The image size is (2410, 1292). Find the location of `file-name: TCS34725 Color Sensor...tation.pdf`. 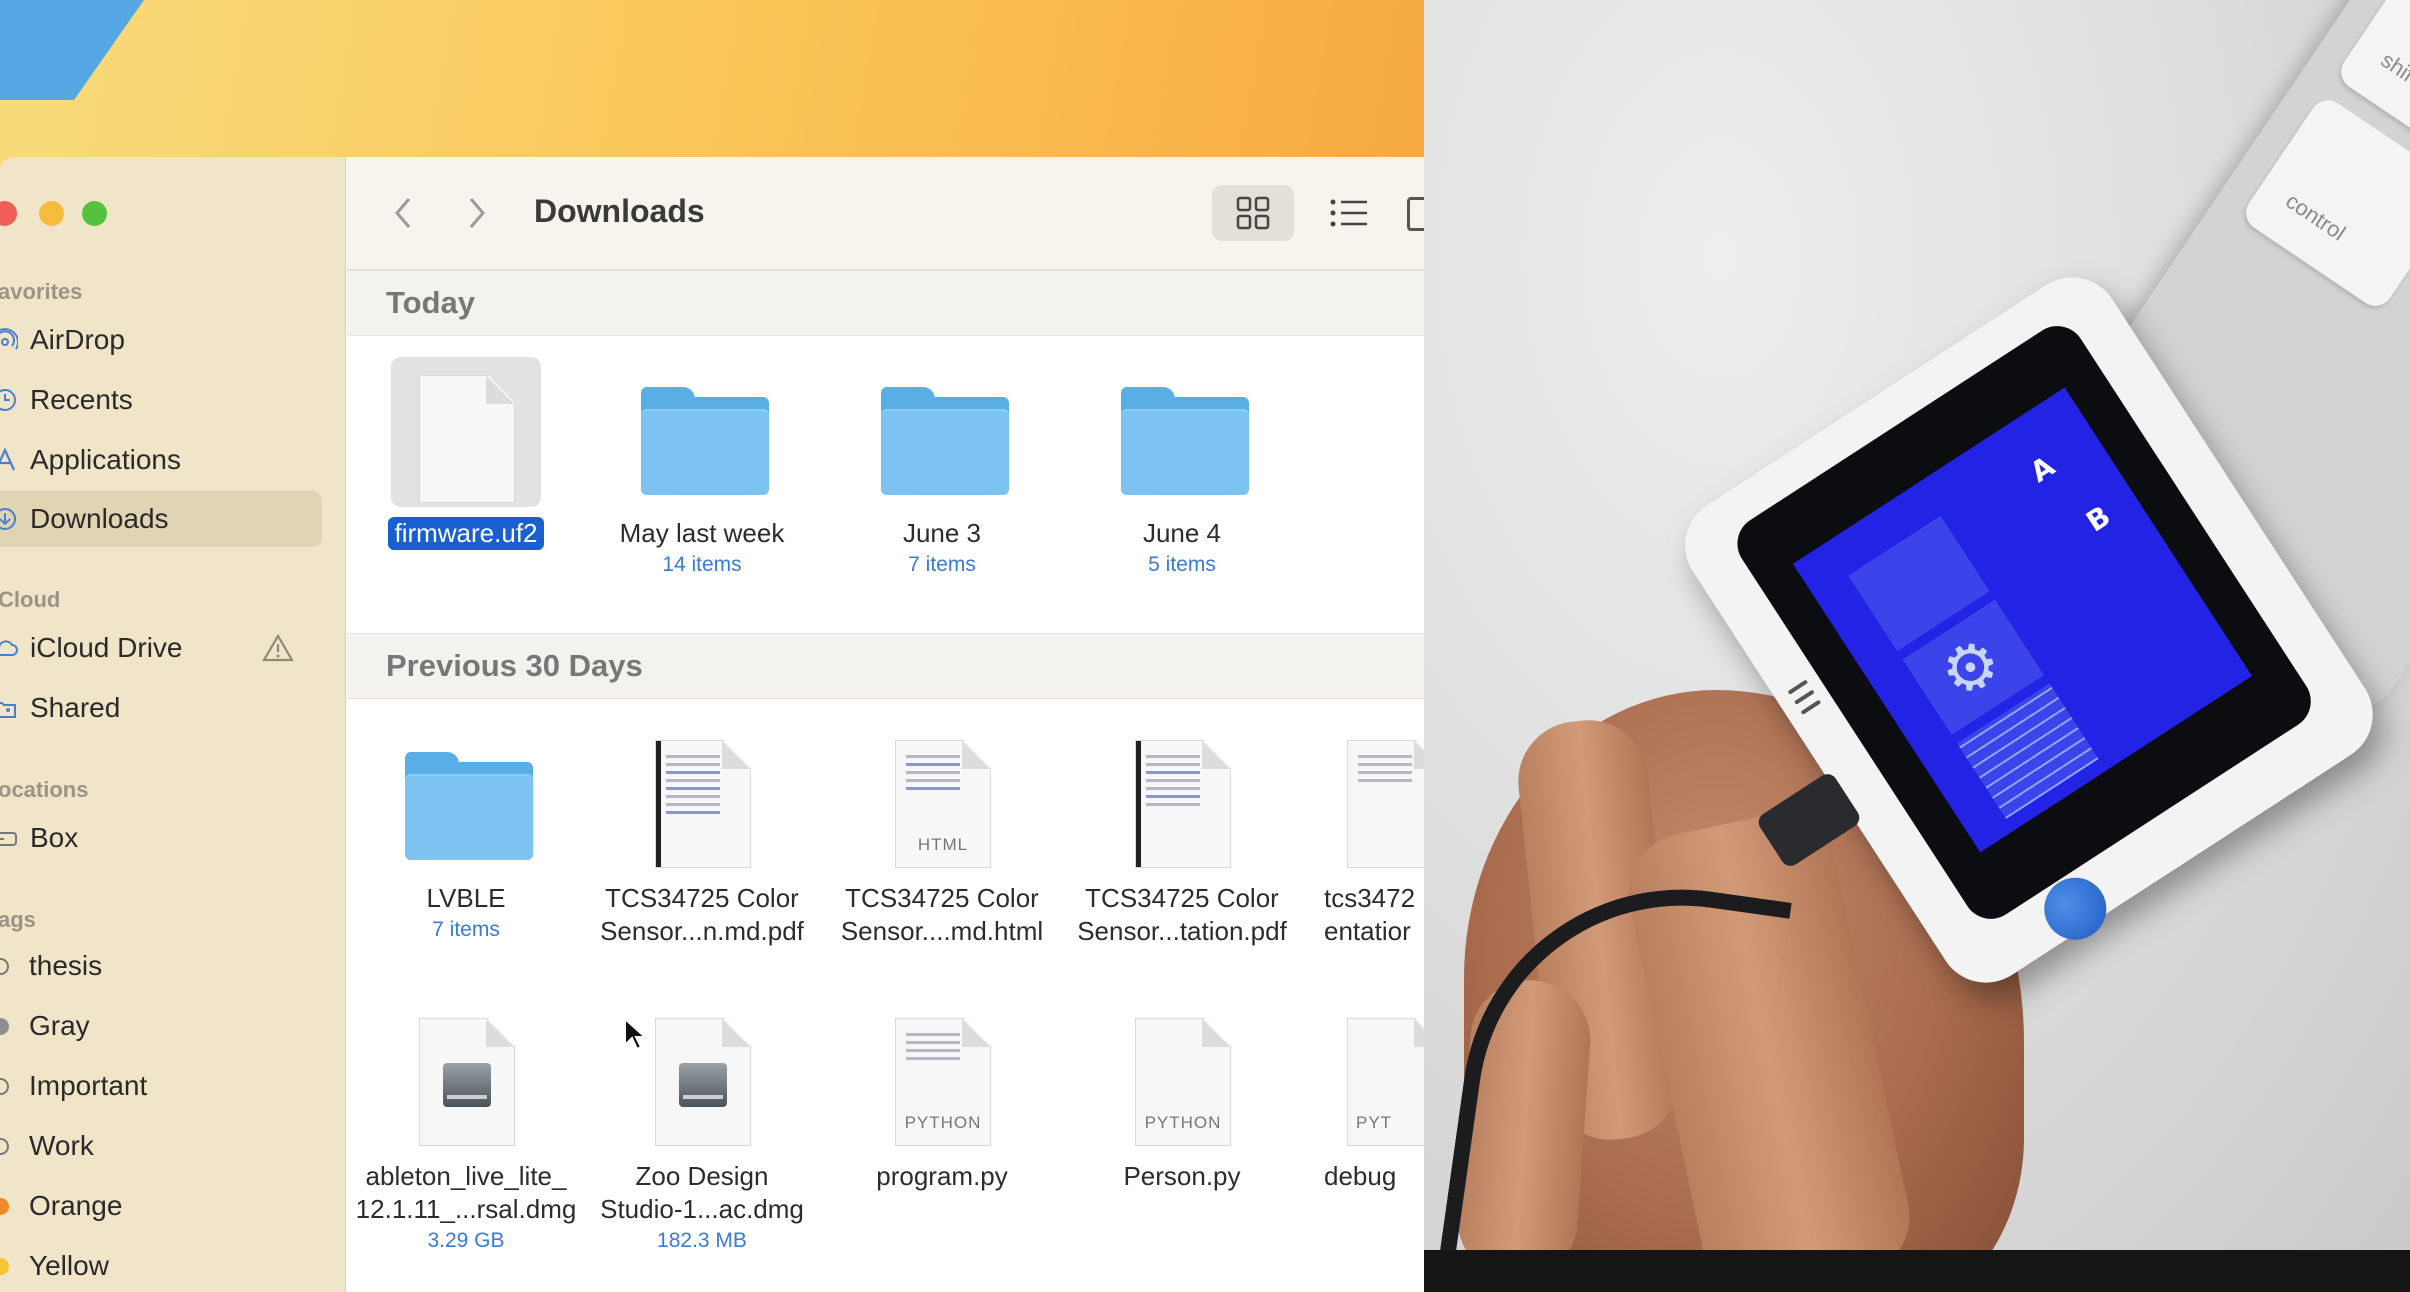

file-name: TCS34725 Color Sensor...tation.pdf is located at coordinates (1182, 914).